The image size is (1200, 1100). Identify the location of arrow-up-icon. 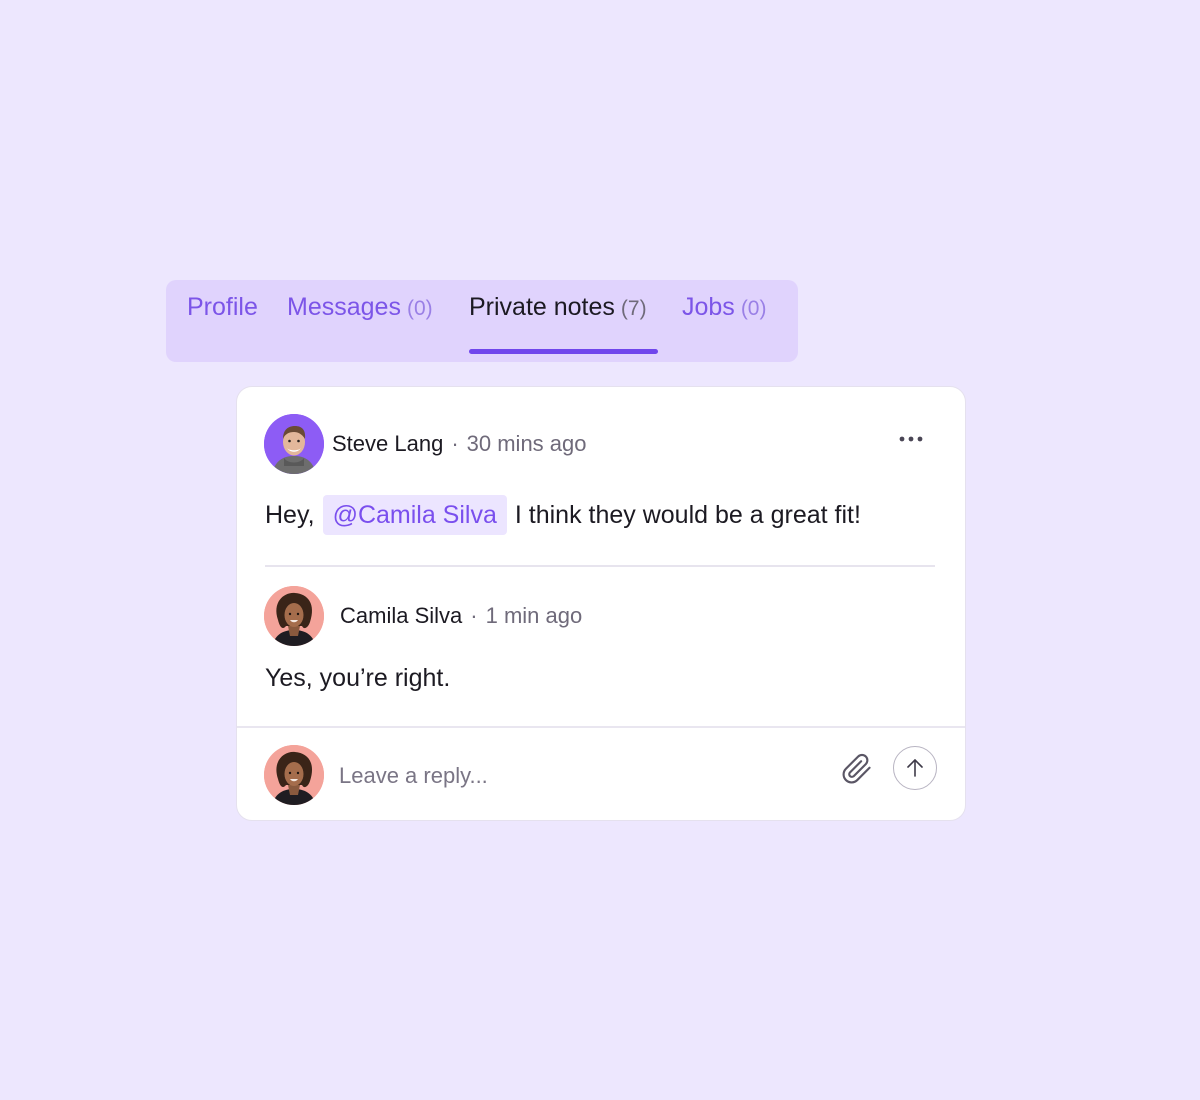
(915, 768).